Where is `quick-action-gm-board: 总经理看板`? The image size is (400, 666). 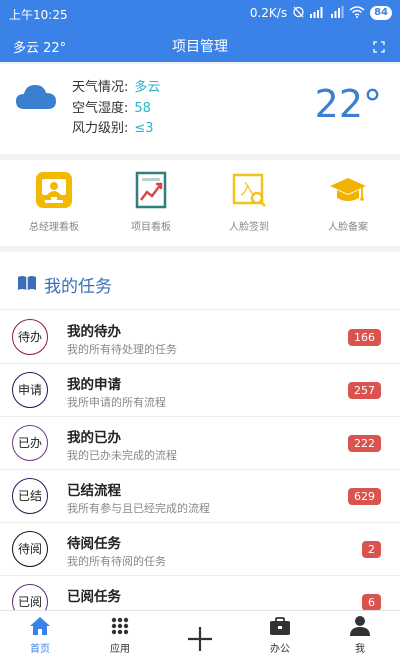 quick-action-gm-board: 总经理看板 is located at coordinates (54, 201).